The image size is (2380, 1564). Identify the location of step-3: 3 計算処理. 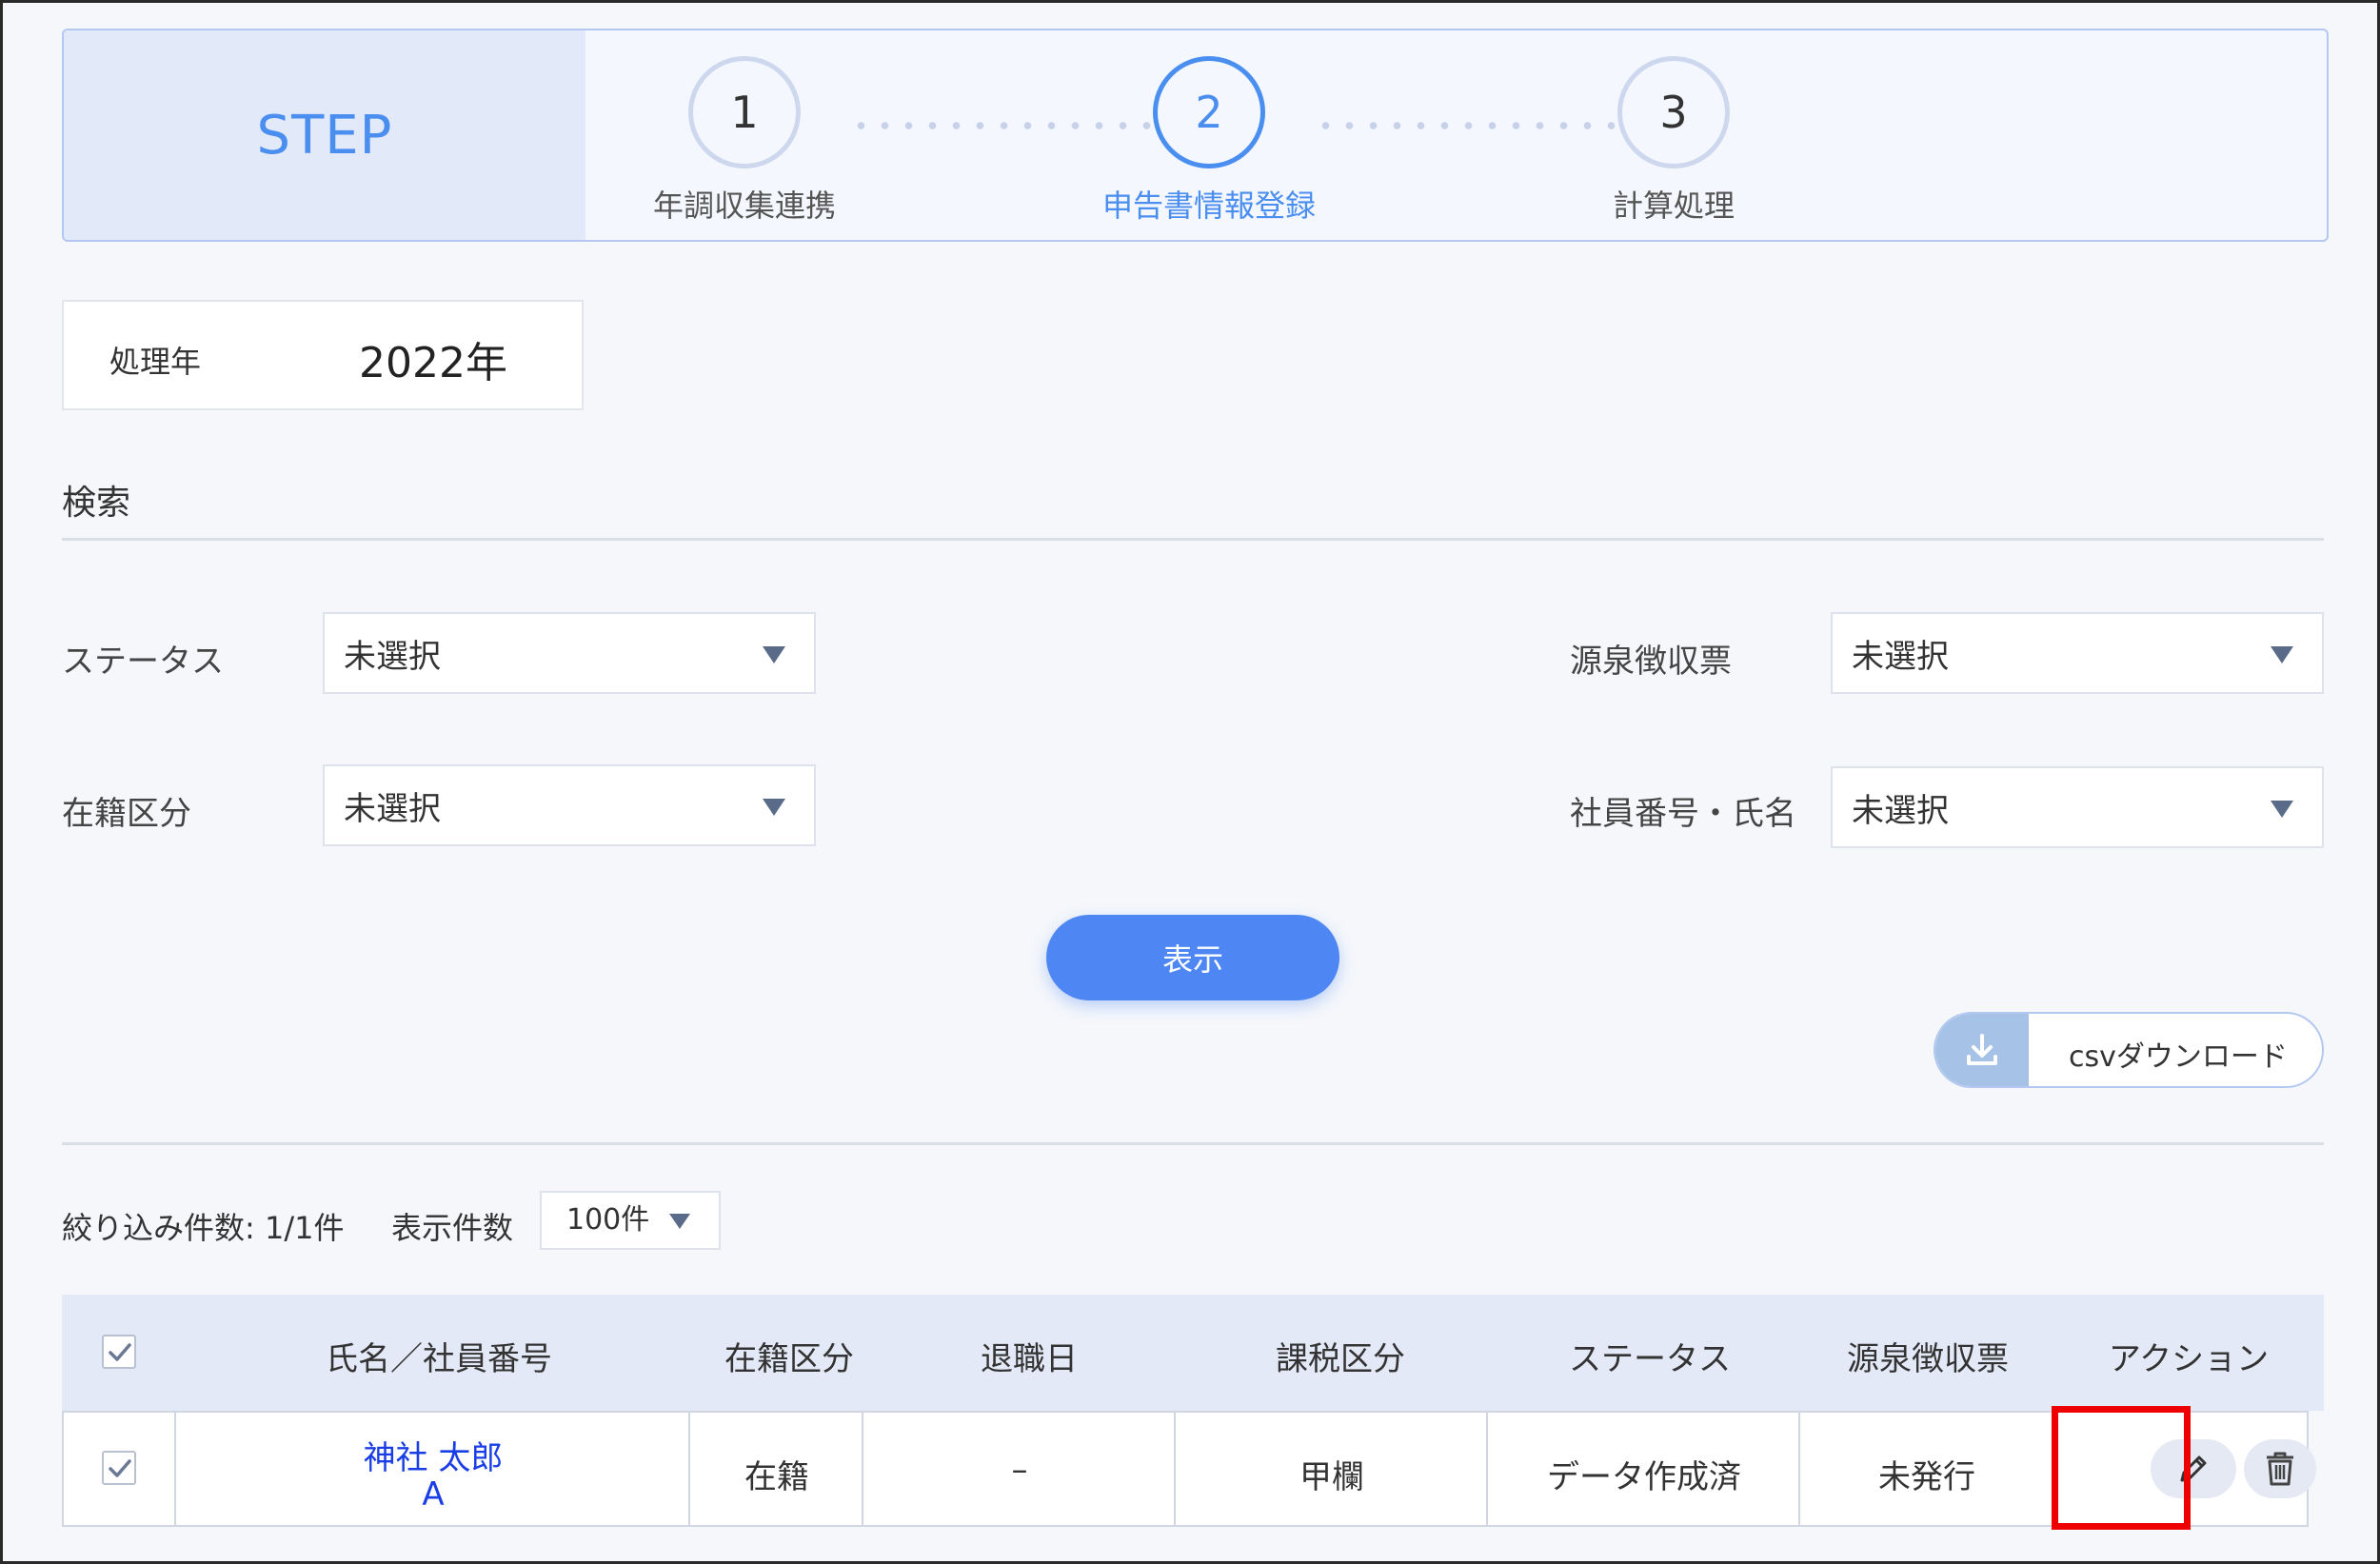
(1673, 142).